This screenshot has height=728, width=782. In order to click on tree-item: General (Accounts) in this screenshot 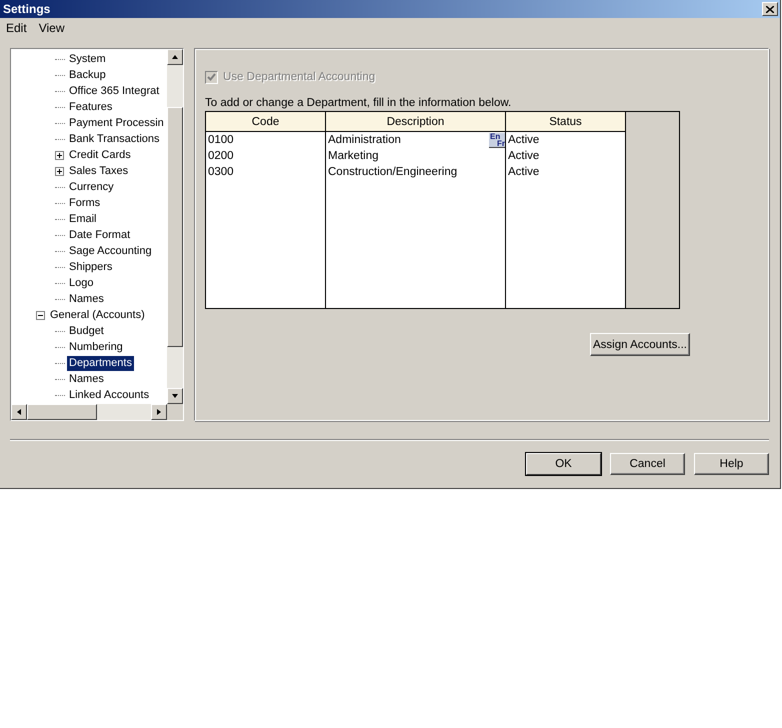, I will do `click(97, 315)`.